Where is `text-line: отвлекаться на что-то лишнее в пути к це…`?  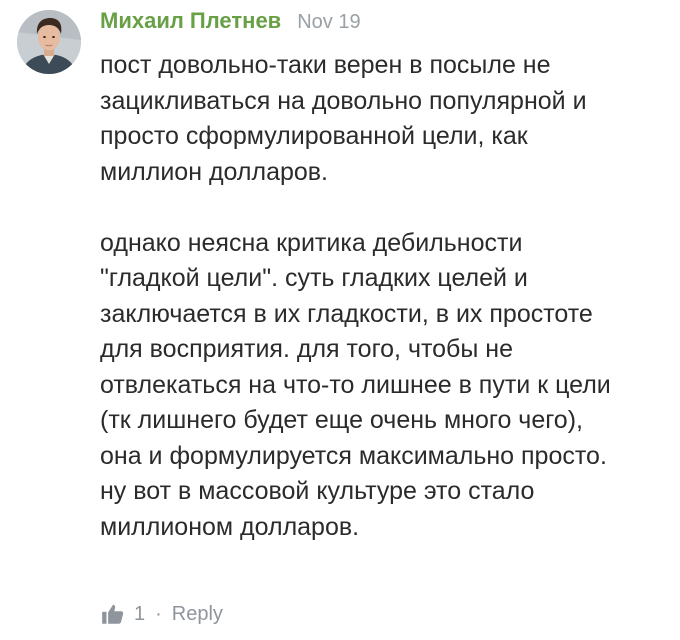 text-line: отвлекаться на что-то лишнее в пути к це… is located at coordinates (355, 384).